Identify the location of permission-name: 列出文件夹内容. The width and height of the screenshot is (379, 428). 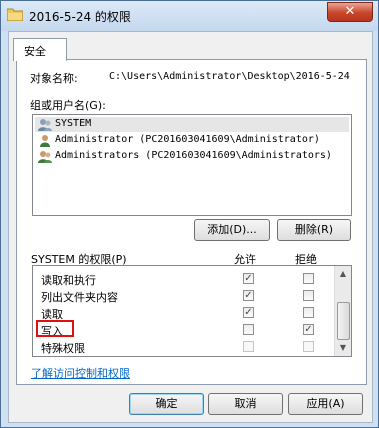
(79, 297).